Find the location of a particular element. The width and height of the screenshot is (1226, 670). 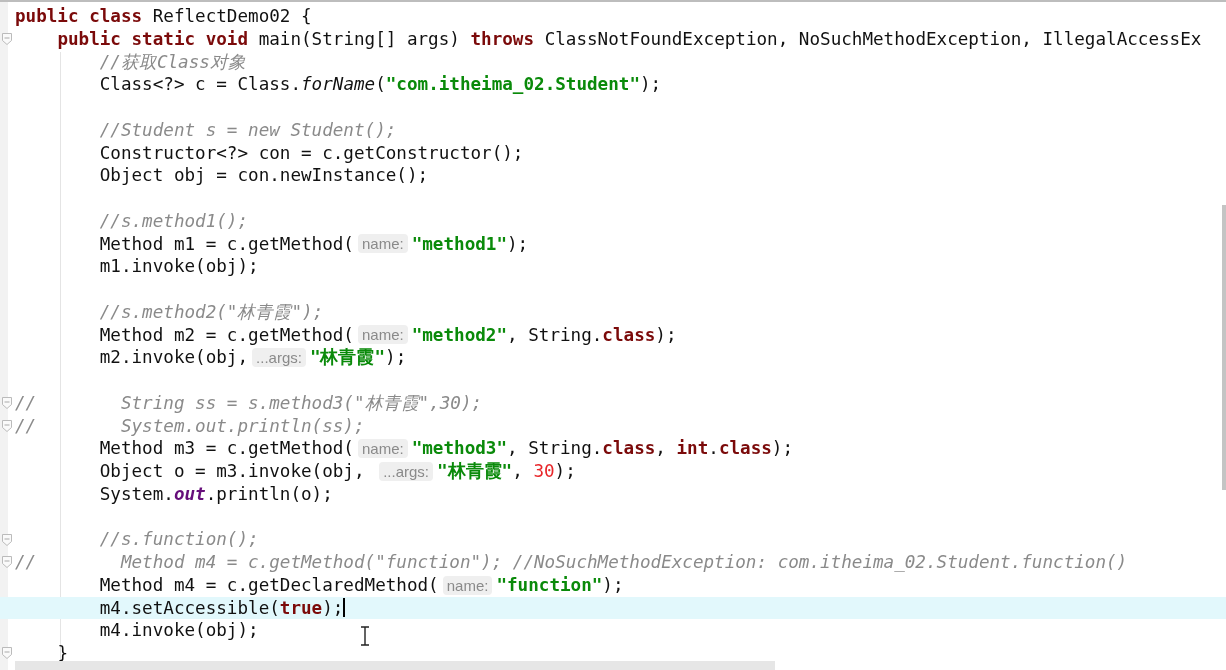

code-comment: //s.function(); is located at coordinates (179, 539).